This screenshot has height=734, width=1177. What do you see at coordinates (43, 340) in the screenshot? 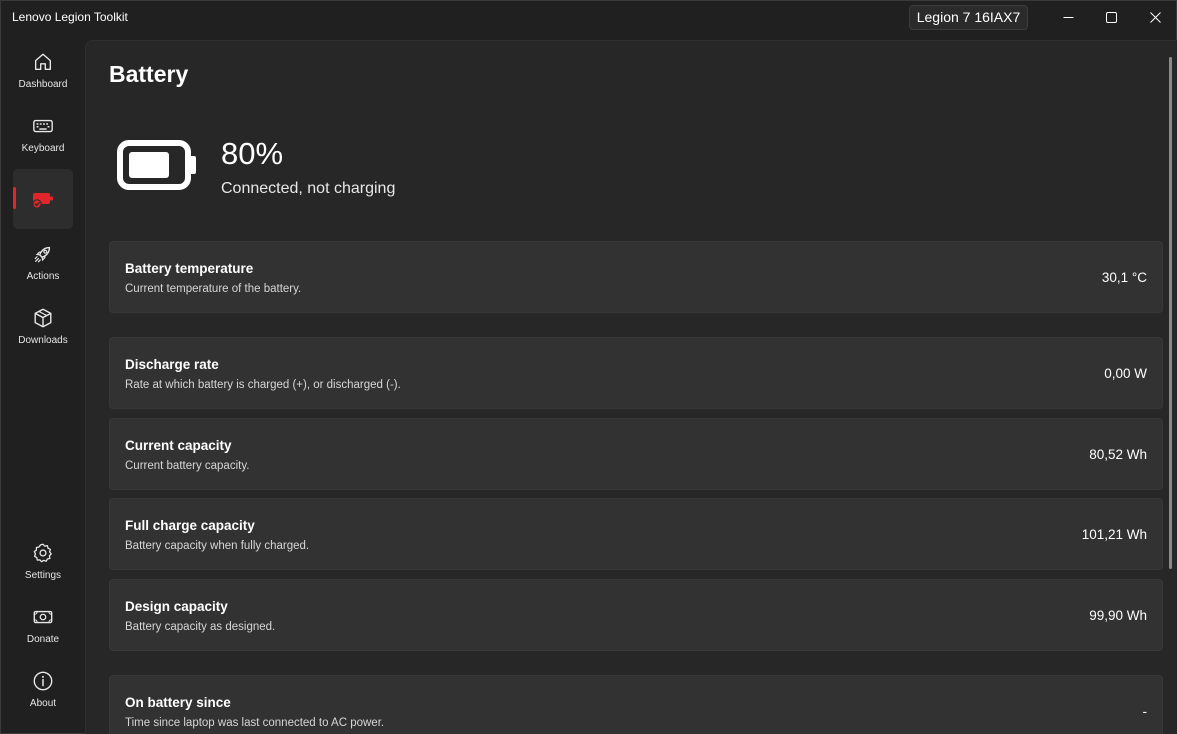
I see `sidebar-item-label: Downloads` at bounding box center [43, 340].